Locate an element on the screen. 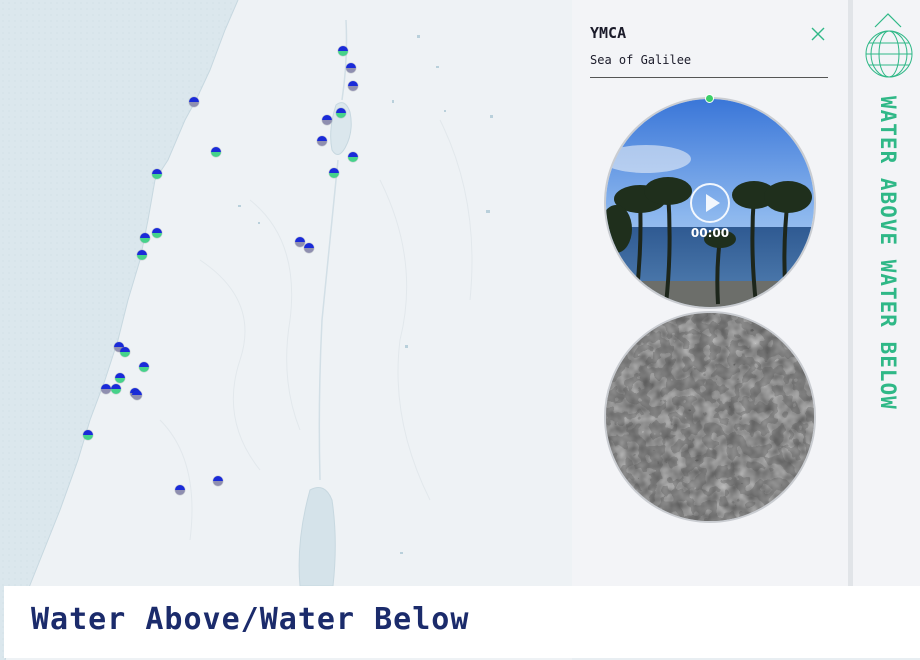 Image resolution: width=920 pixels, height=660 pixels. sidebar: WATER ABOVE WATER BELOW is located at coordinates (886, 293).